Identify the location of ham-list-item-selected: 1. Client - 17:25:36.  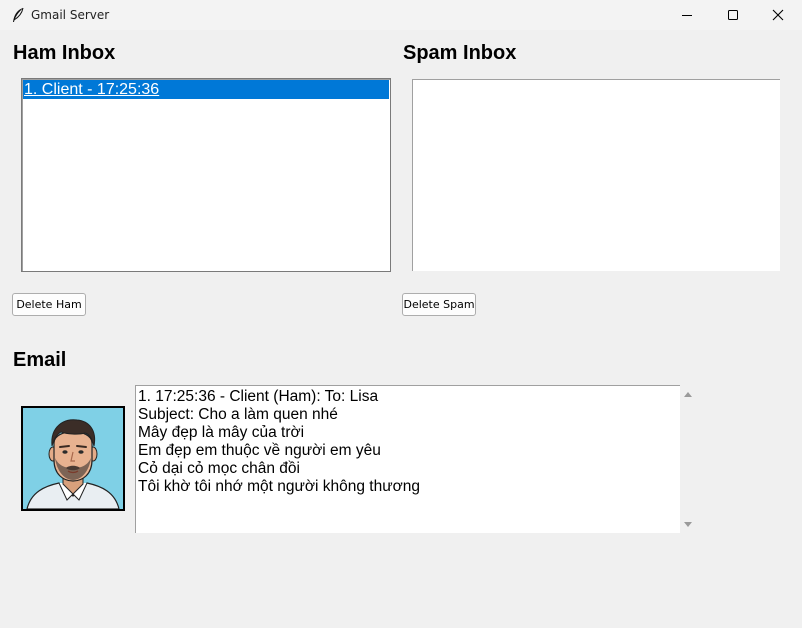
(206, 89).